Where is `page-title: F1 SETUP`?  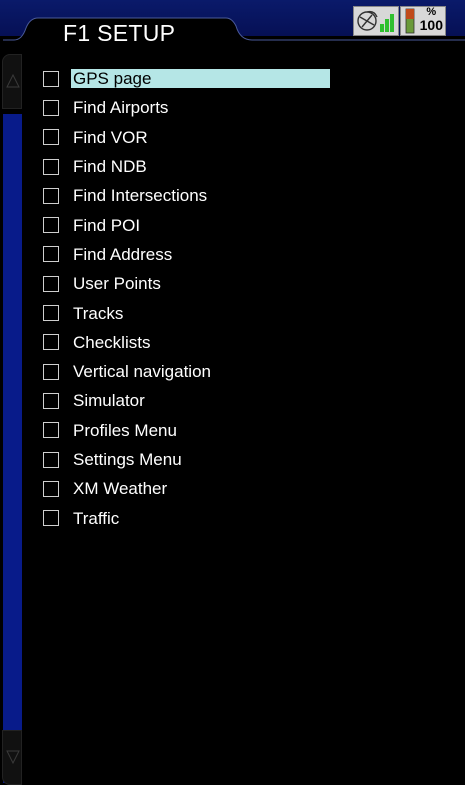 page-title: F1 SETUP is located at coordinates (119, 33).